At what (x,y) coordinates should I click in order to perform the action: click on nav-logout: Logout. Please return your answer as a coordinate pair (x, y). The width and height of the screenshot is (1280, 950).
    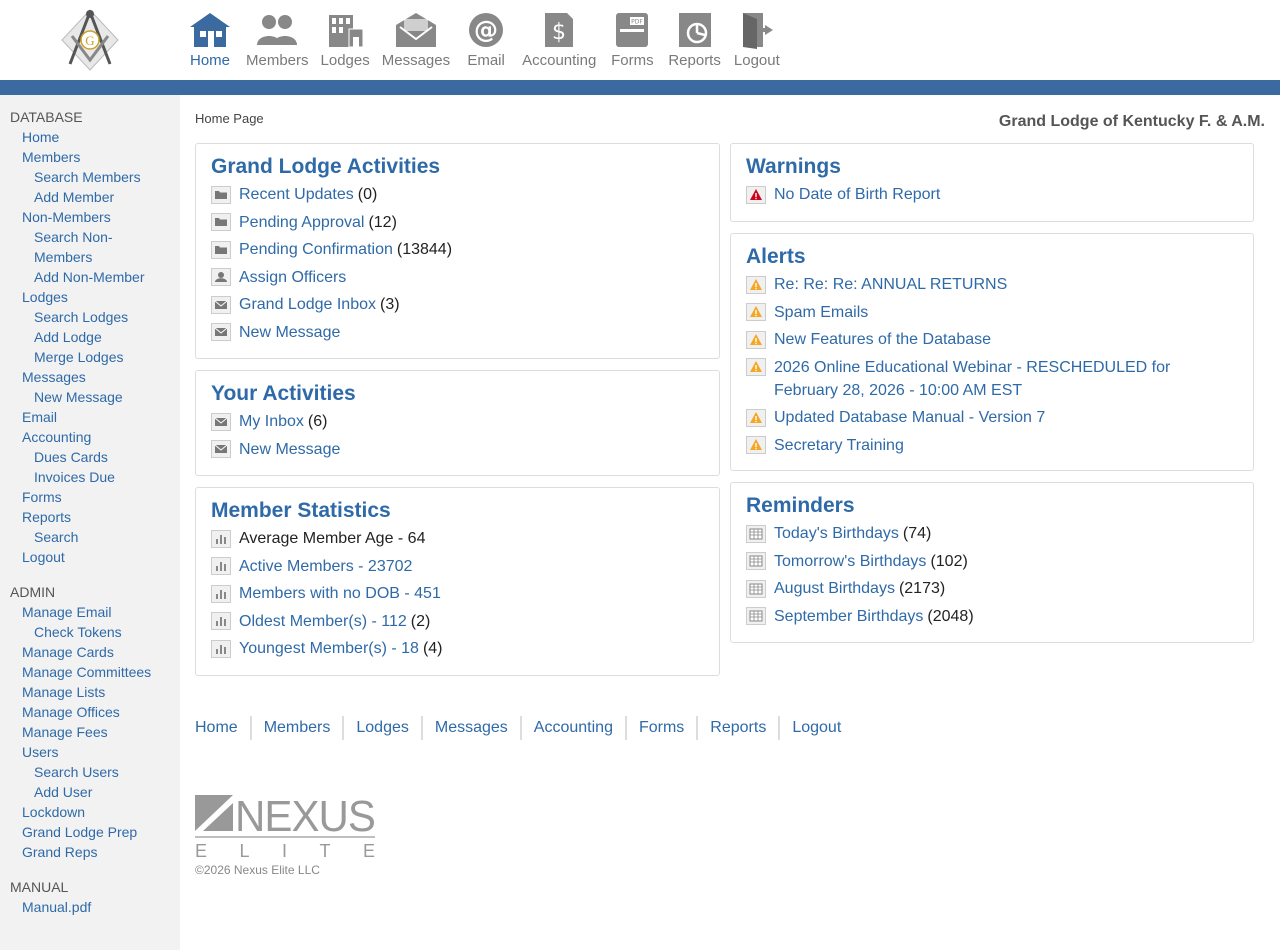
    Looking at the image, I should click on (757, 39).